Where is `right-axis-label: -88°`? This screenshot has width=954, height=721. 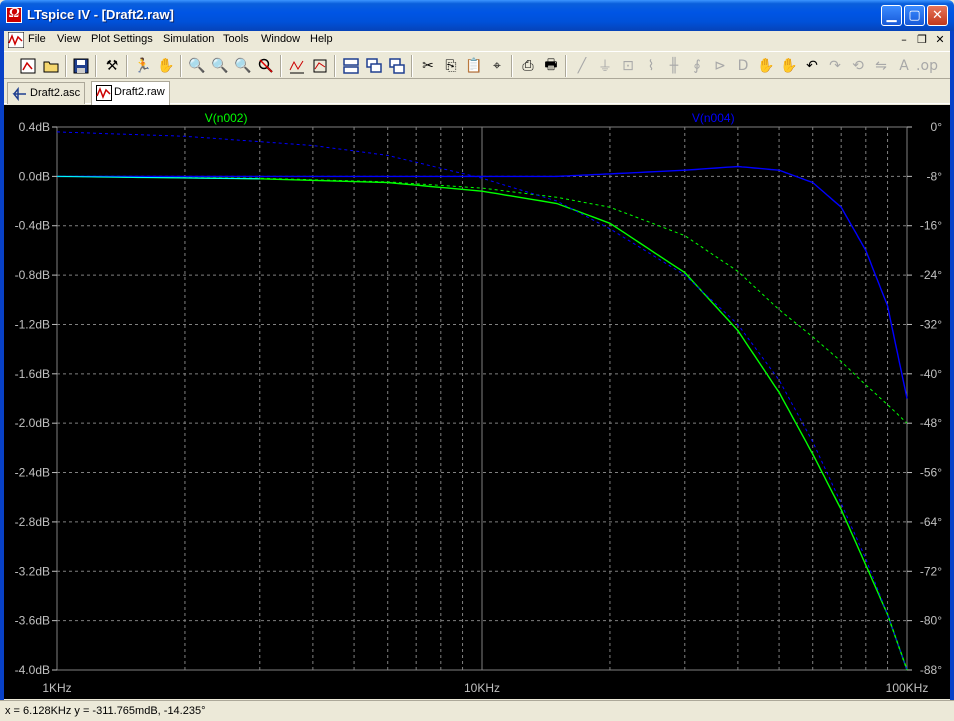 right-axis-label: -88° is located at coordinates (931, 670).